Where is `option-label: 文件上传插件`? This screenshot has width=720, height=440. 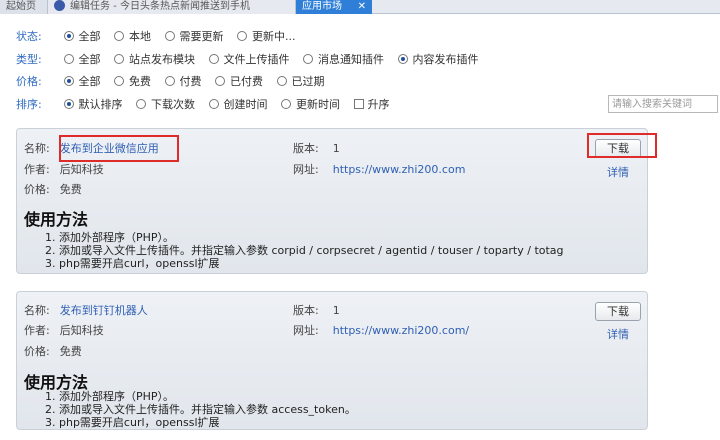 option-label: 文件上传插件 is located at coordinates (256, 59).